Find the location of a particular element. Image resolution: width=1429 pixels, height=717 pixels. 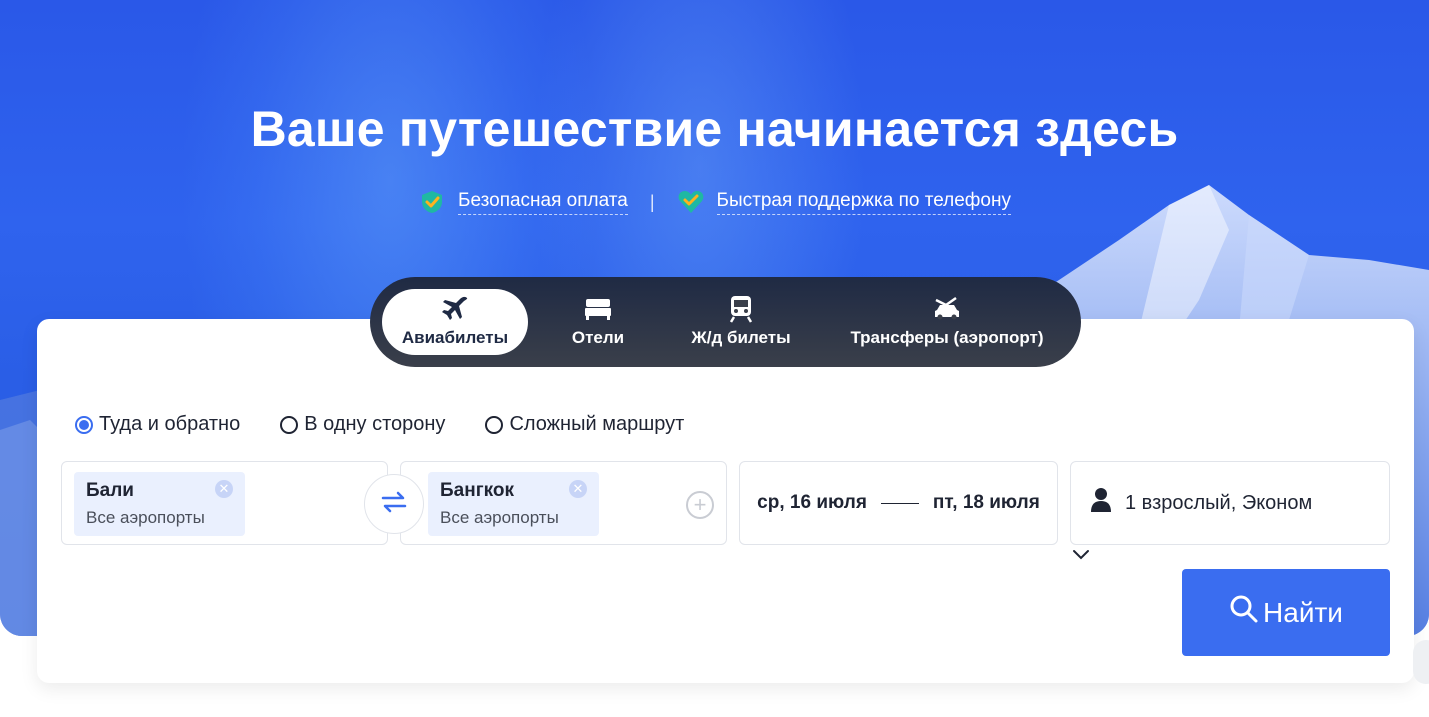

to-city: Бангкок is located at coordinates (477, 490).